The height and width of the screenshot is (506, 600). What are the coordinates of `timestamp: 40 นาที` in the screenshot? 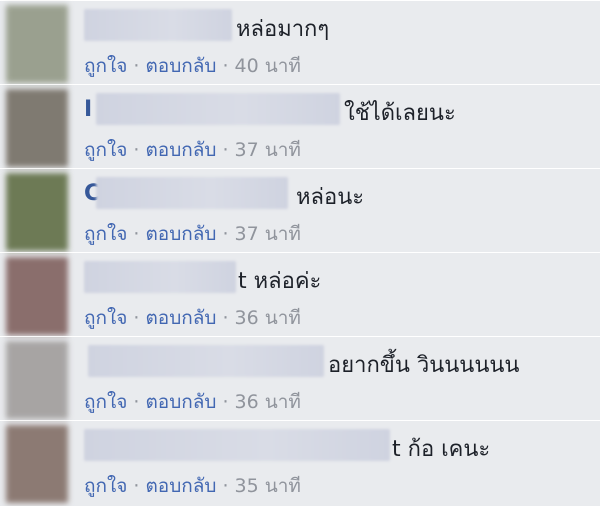 It's located at (268, 66).